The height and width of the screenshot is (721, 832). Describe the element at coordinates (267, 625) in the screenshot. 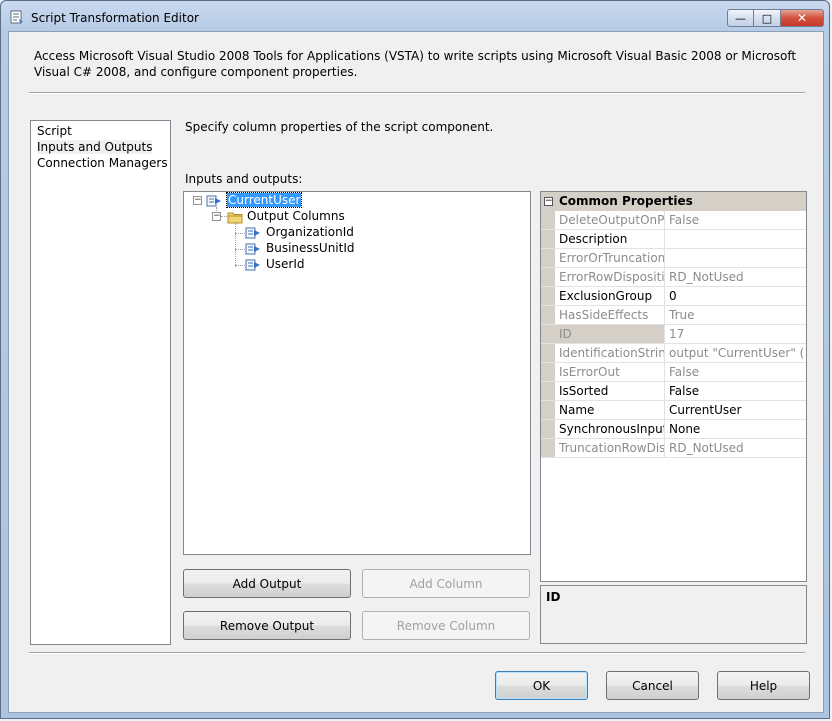

I see `remove-output-button: Remove Output` at that location.